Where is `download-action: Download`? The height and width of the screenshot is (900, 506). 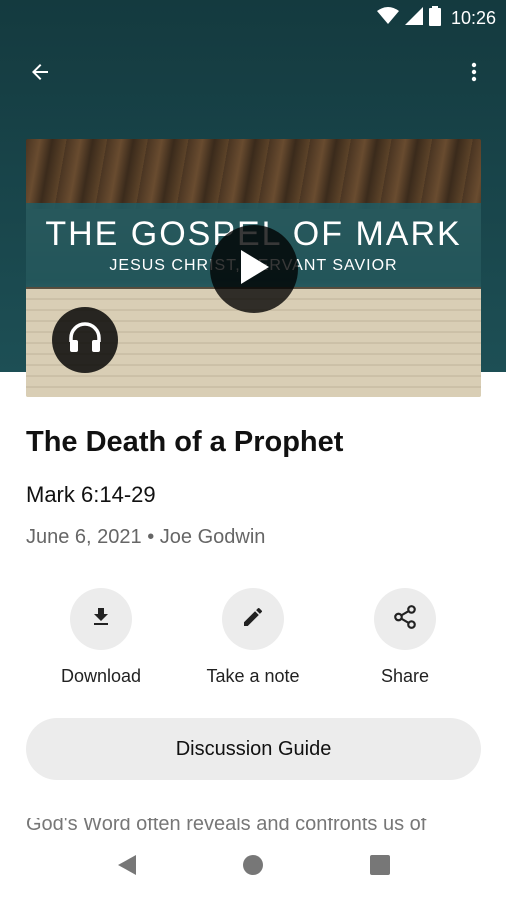 download-action: Download is located at coordinates (101, 637).